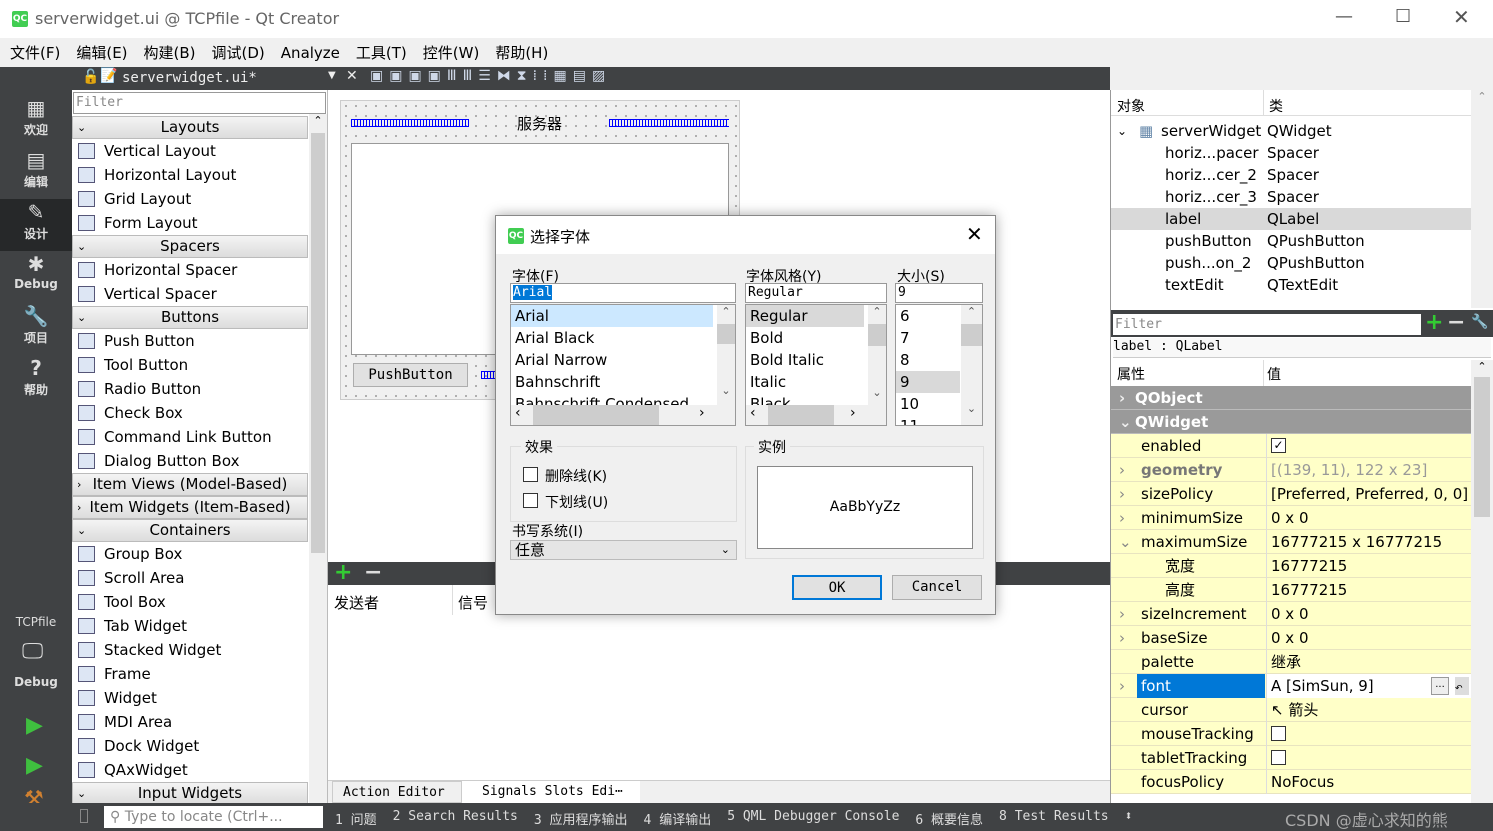 The image size is (1493, 831). Describe the element at coordinates (877, 355) in the screenshot. I see `style-list-vscroll: ⌃ ⌄` at that location.